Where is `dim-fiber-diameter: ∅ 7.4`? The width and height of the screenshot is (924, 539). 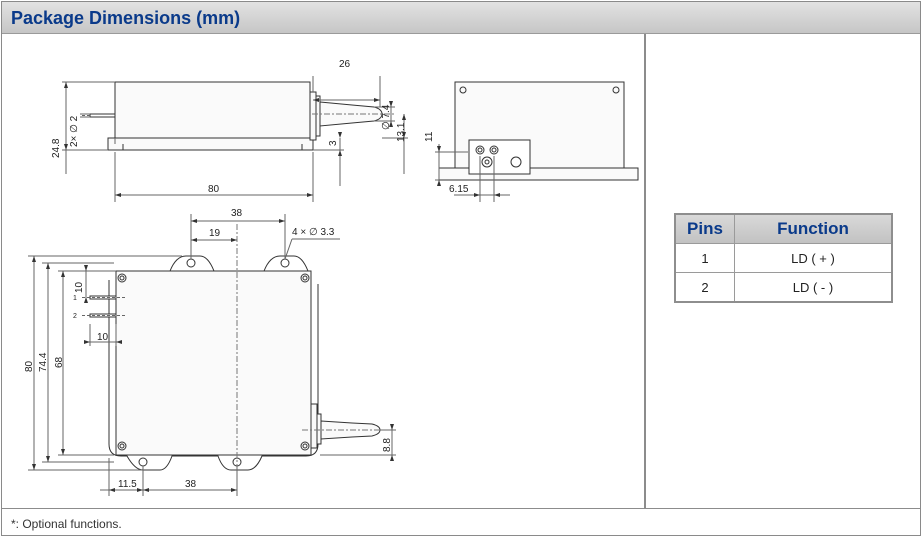
dim-fiber-diameter: ∅ 7.4 is located at coordinates (386, 117).